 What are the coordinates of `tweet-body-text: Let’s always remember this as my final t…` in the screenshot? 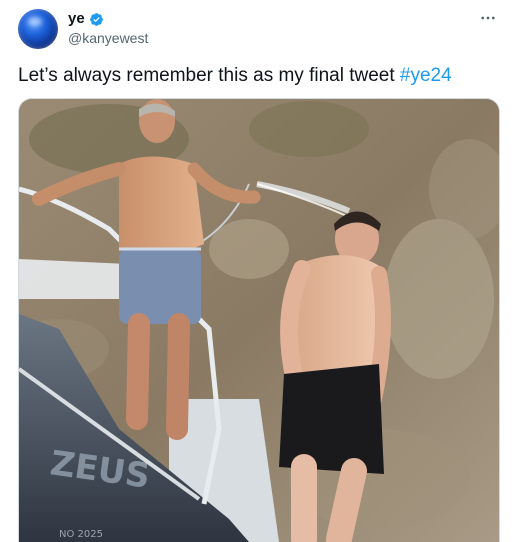 It's located at (209, 75).